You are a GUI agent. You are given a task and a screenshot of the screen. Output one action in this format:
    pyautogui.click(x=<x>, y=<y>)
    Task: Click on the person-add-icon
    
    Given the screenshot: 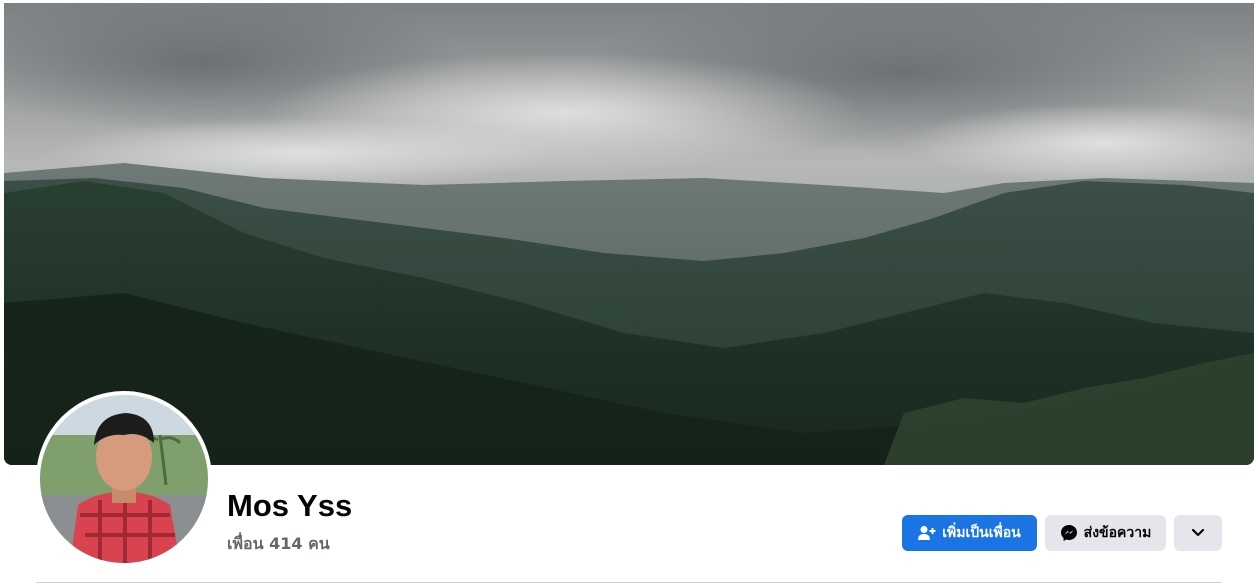 What is the action you would take?
    pyautogui.click(x=927, y=533)
    